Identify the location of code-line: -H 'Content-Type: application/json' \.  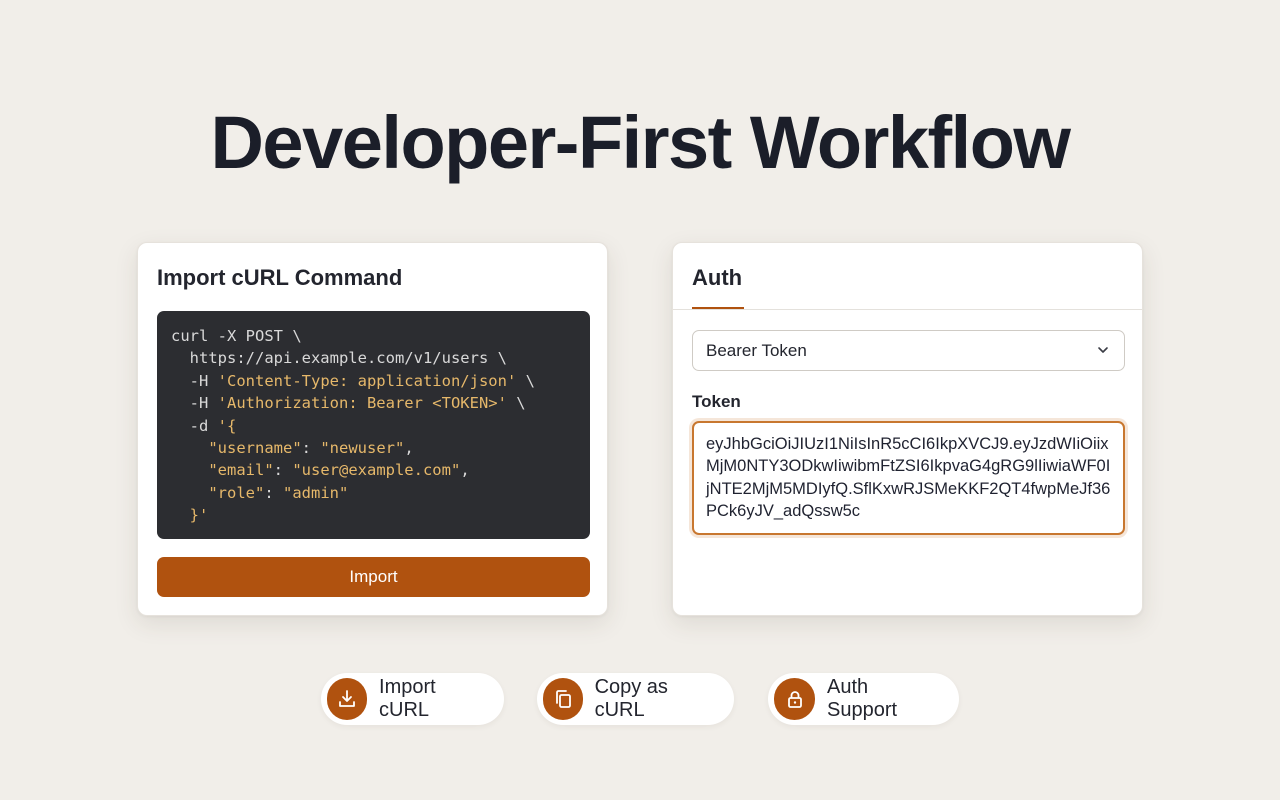
(380, 381).